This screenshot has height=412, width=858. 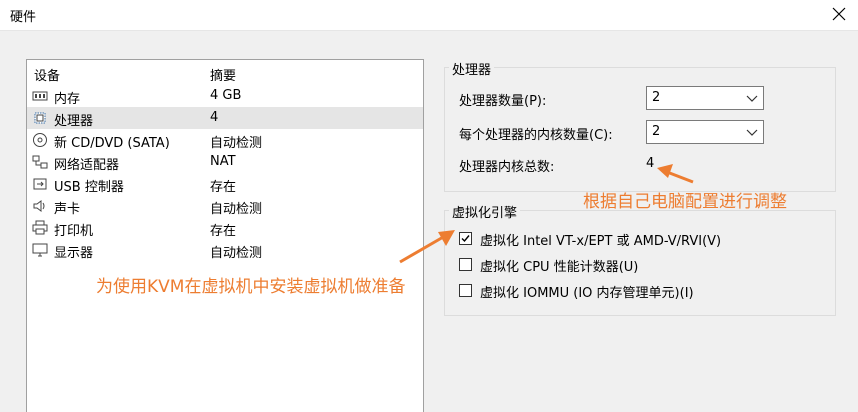 What do you see at coordinates (429, 30) in the screenshot?
I see `title-divider` at bounding box center [429, 30].